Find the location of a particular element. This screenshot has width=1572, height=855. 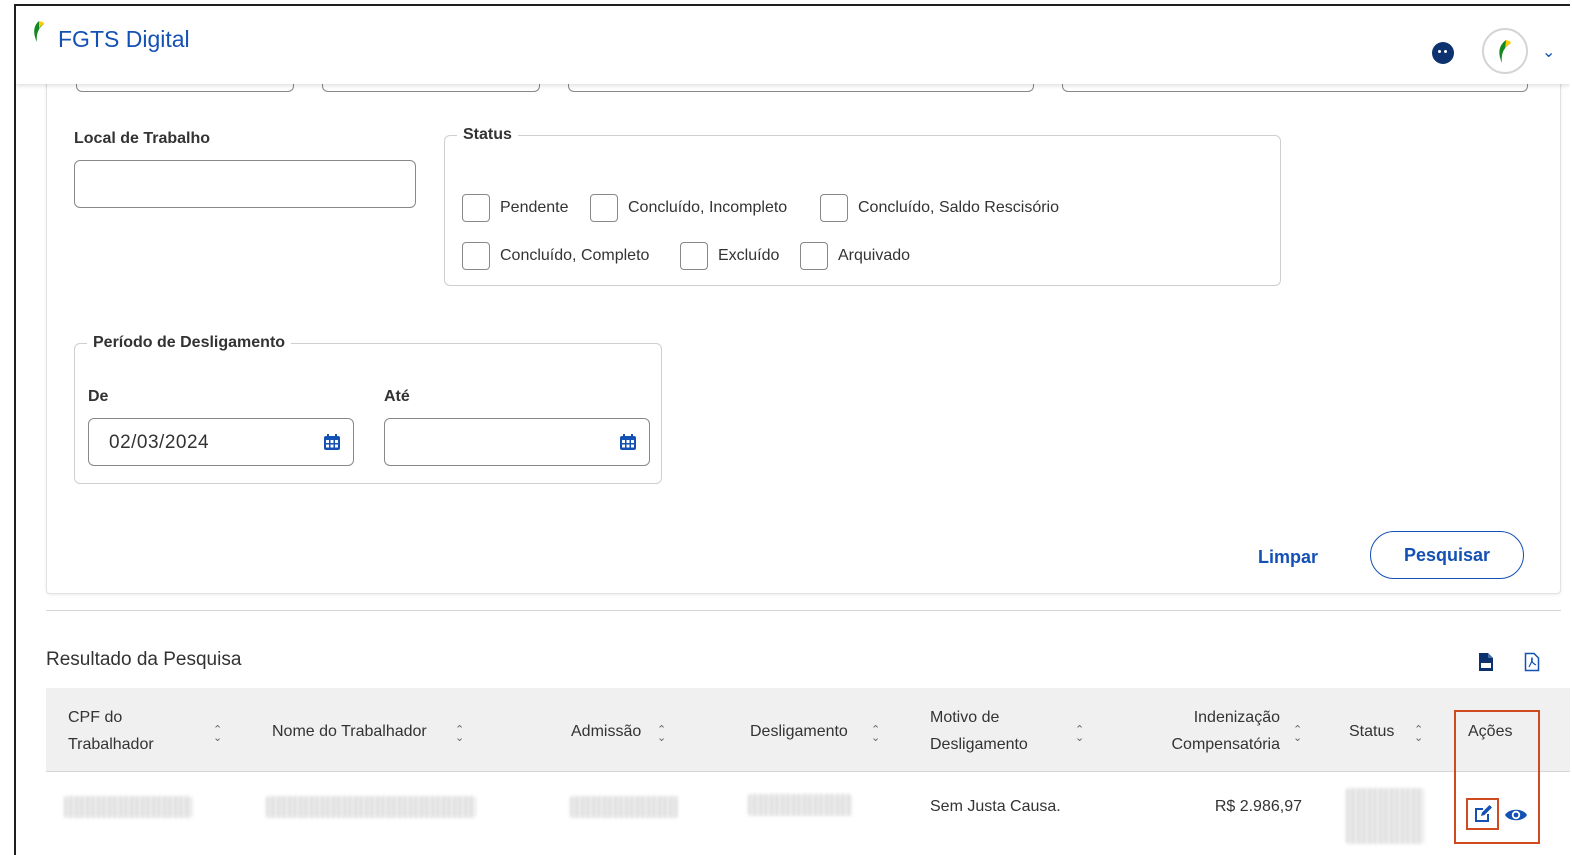

clear-button: Limpar is located at coordinates (1288, 557).